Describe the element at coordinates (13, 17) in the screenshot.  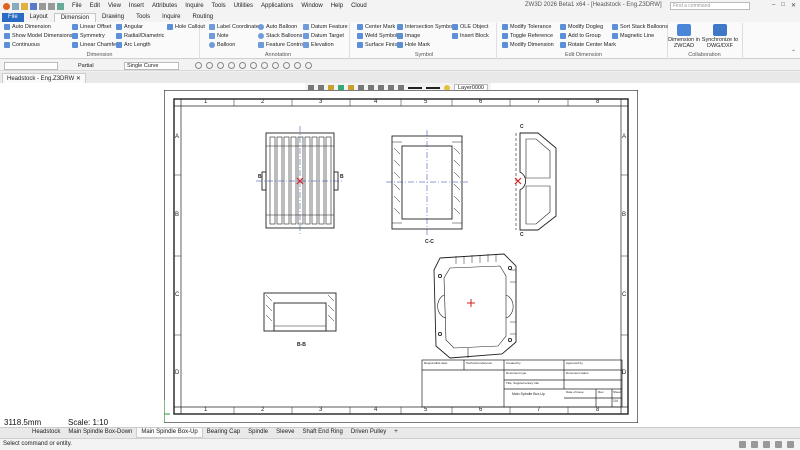
I see `tab-file: File` at that location.